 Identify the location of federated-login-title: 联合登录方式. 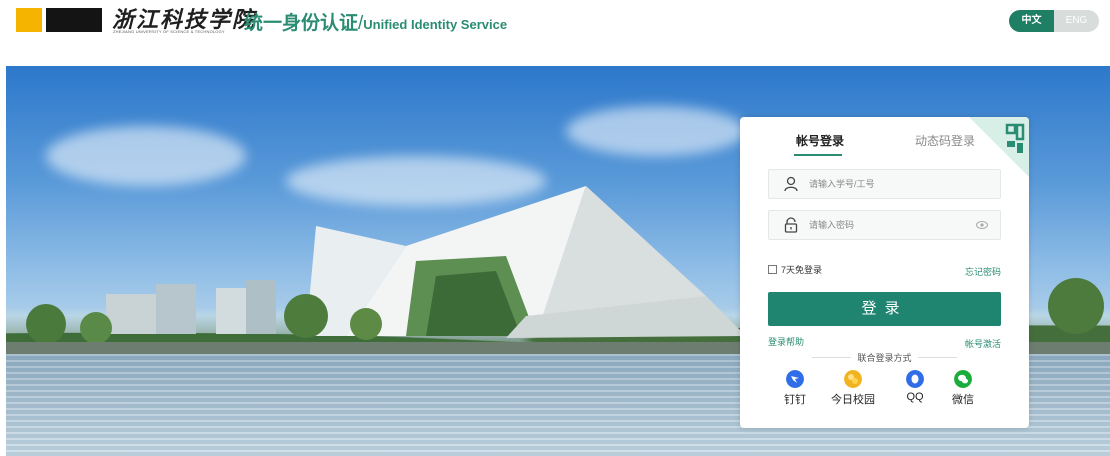
(884, 357).